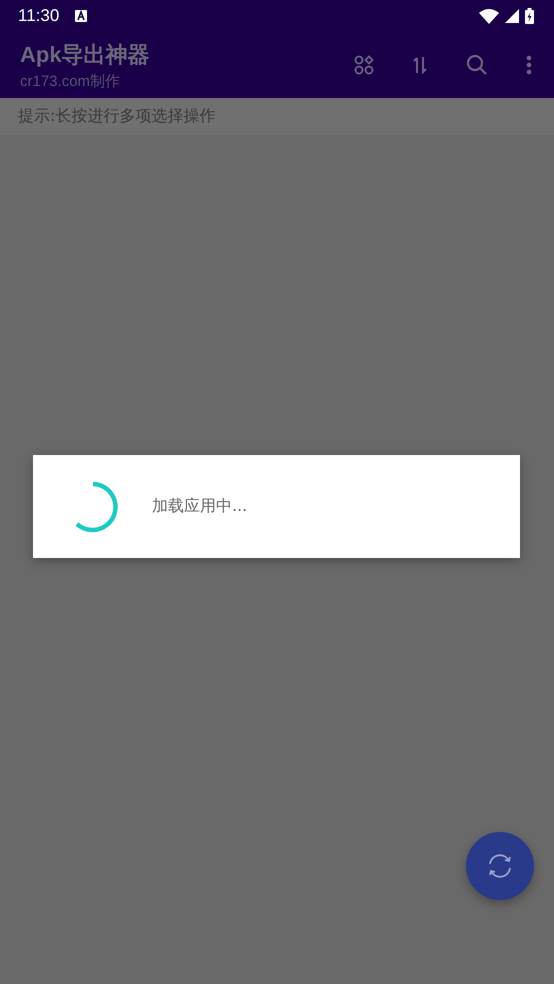  Describe the element at coordinates (529, 16) in the screenshot. I see `battery-icon` at that location.